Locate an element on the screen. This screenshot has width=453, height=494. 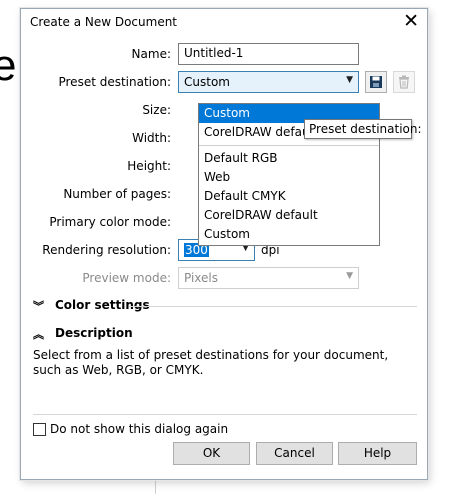
trash-icon is located at coordinates (404, 82).